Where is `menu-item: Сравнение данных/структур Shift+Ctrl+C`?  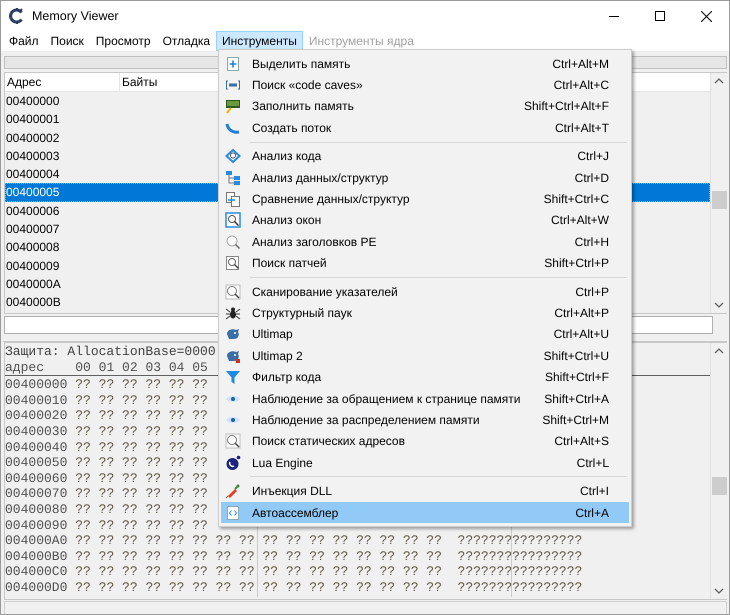 menu-item: Сравнение данных/структур Shift+Ctrl+C is located at coordinates (425, 199).